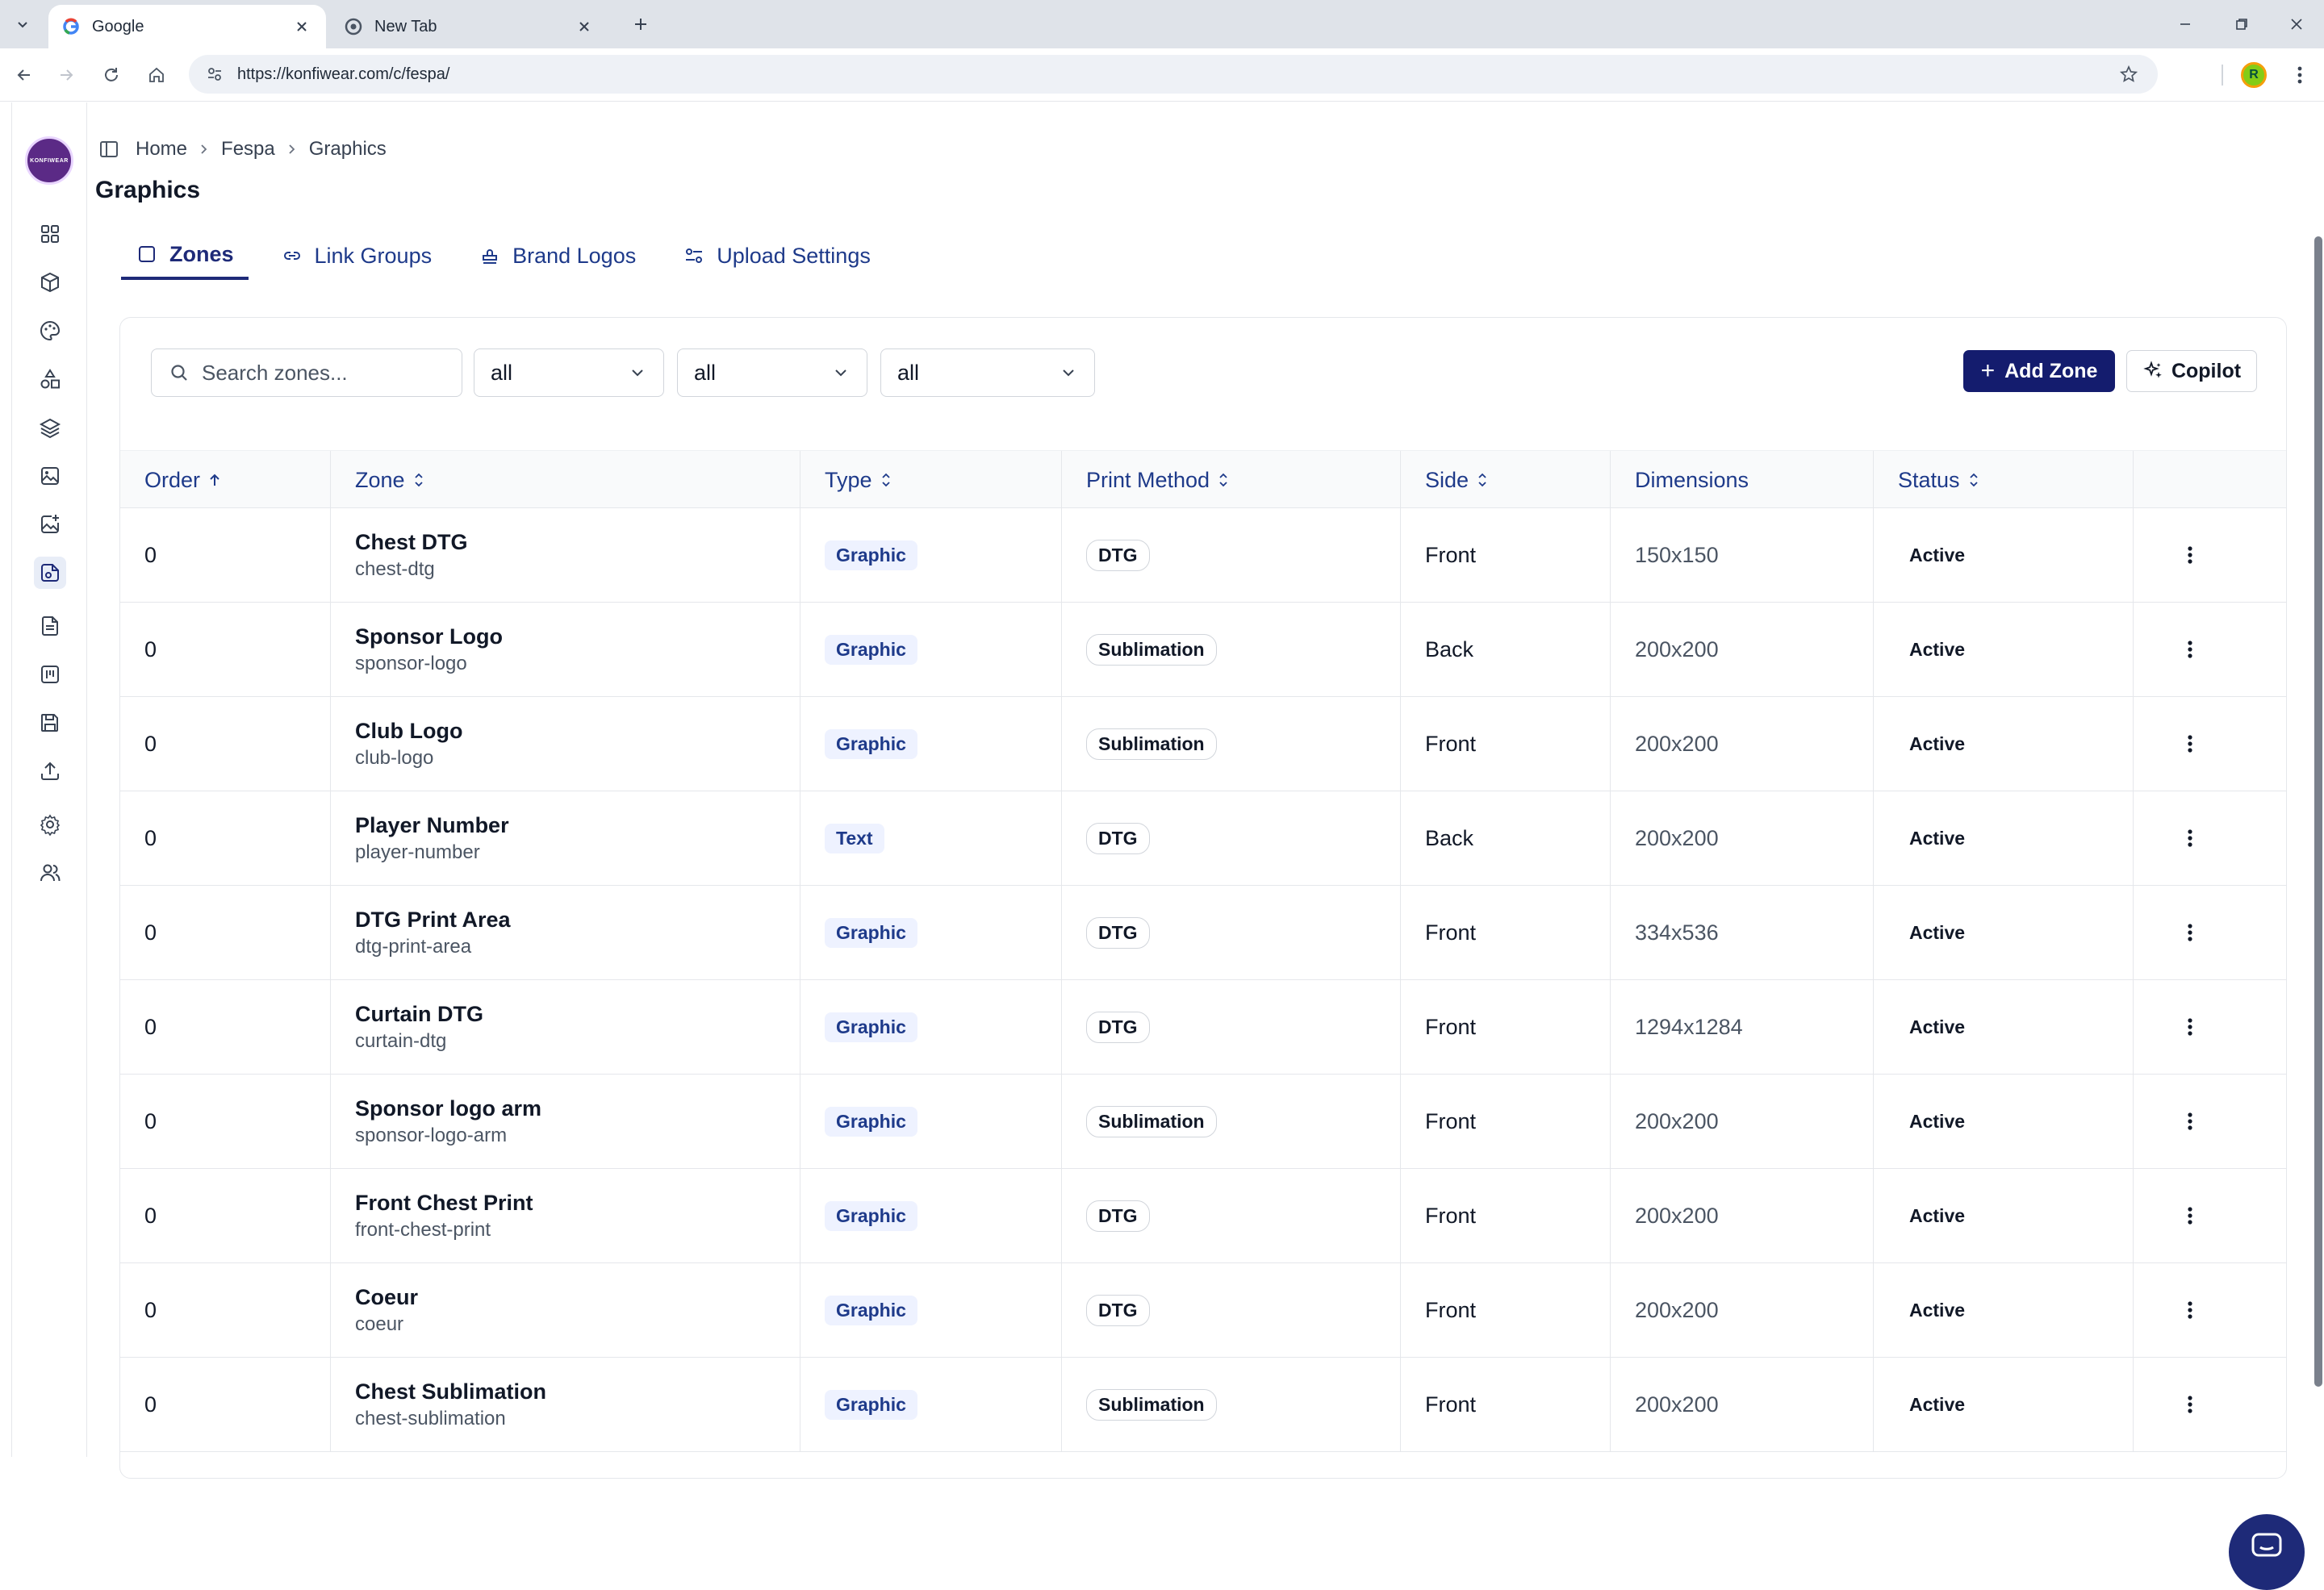 The image size is (2324, 1590). What do you see at coordinates (565, 649) in the screenshot?
I see `cell-zone: Sponsor Logo sponsor-logo` at bounding box center [565, 649].